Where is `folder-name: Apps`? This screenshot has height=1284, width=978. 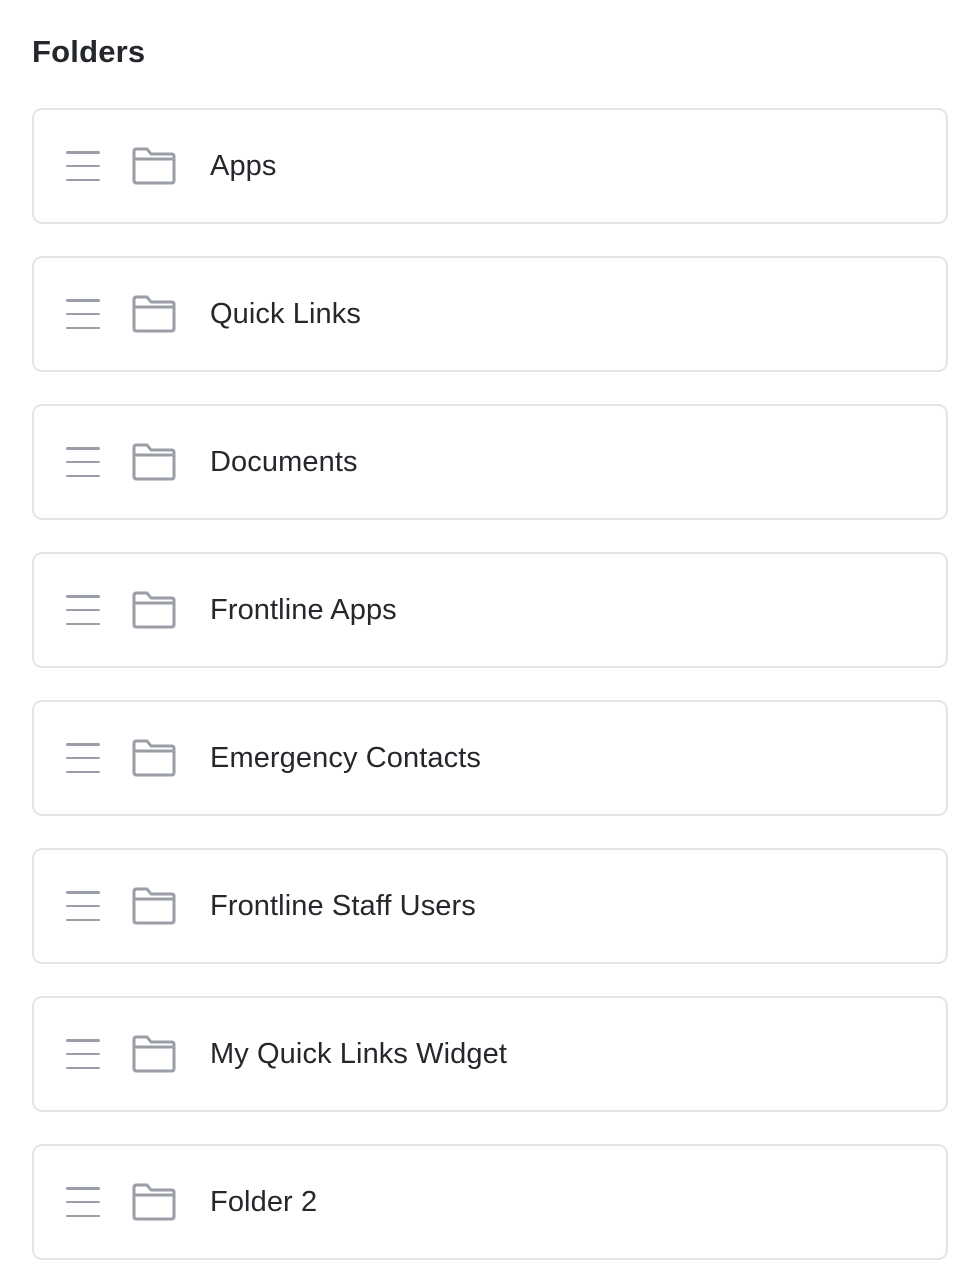 folder-name: Apps is located at coordinates (243, 165).